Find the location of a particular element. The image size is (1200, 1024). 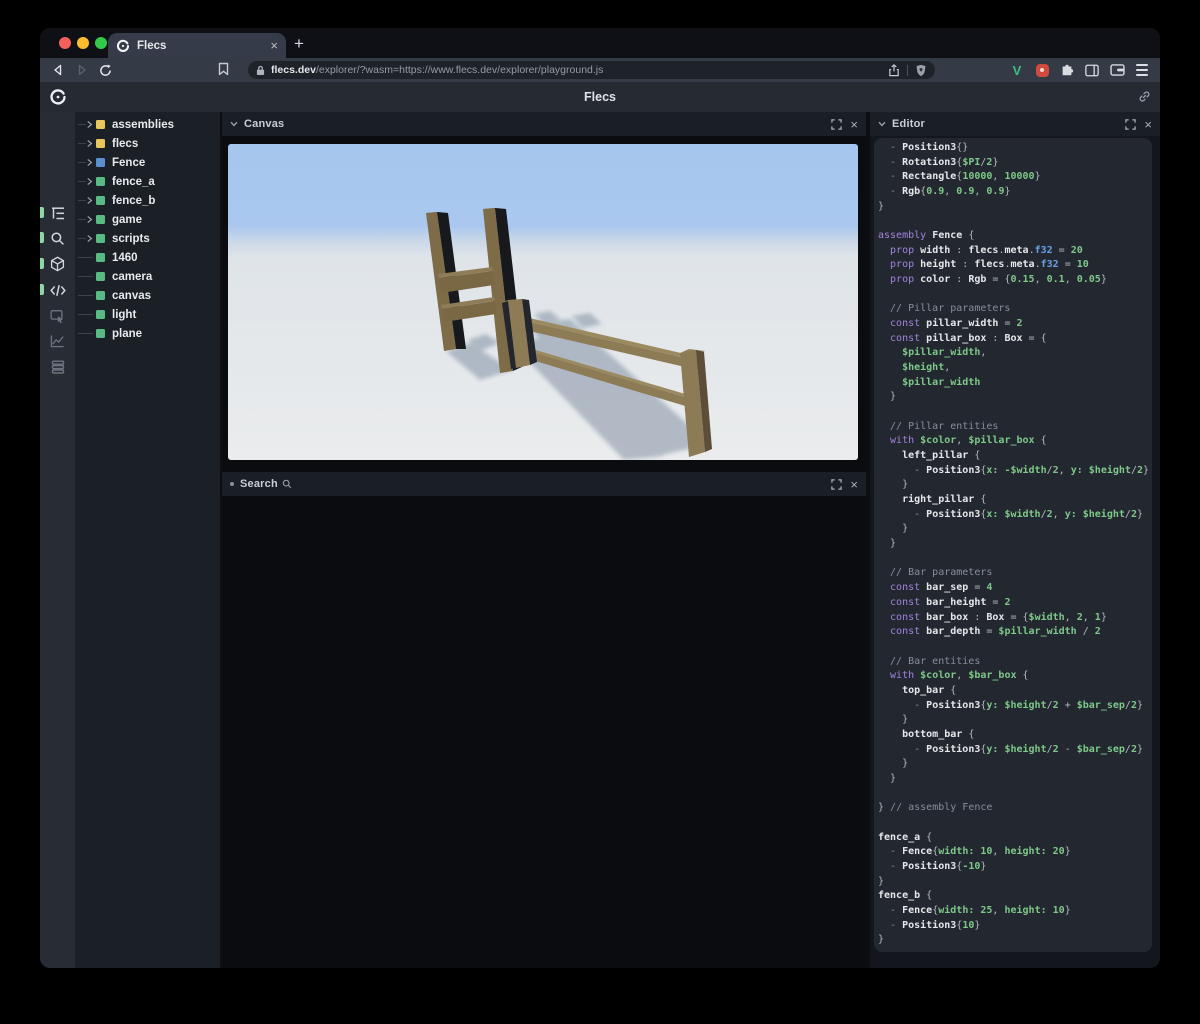

code-line: right_pillar { is located at coordinates (1015, 500).